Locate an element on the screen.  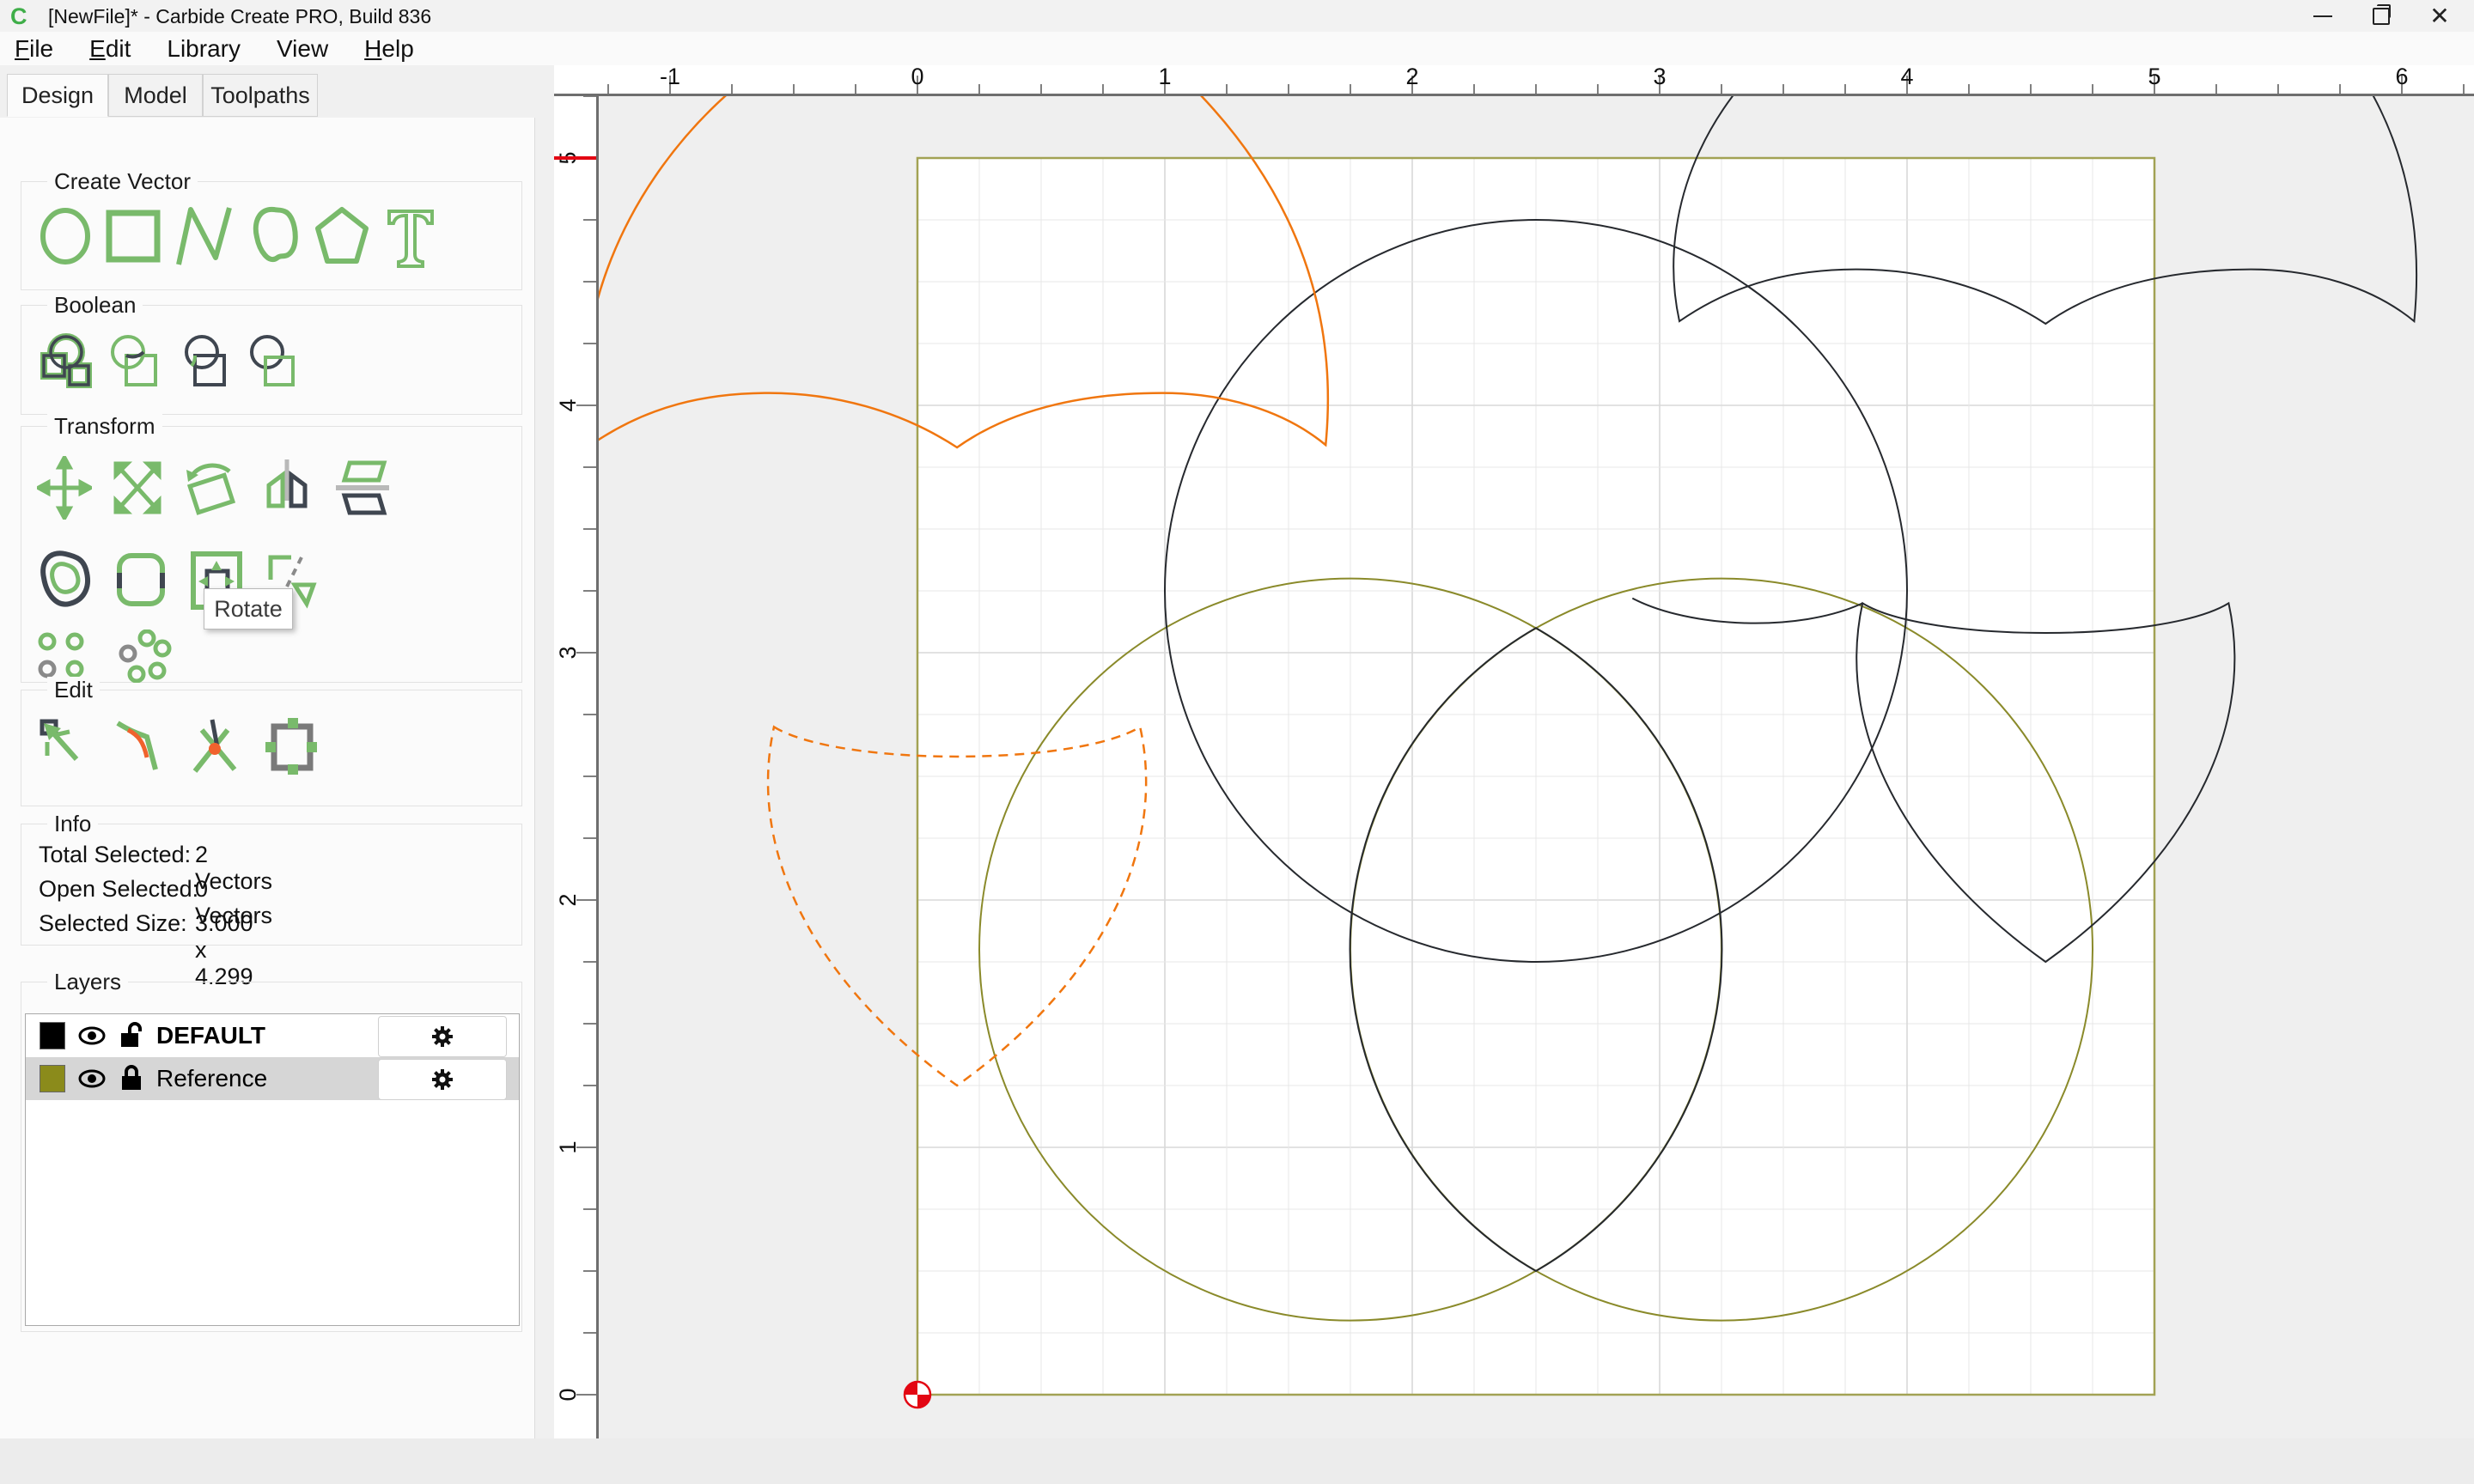
polyline-tool-icon is located at coordinates (204, 236).